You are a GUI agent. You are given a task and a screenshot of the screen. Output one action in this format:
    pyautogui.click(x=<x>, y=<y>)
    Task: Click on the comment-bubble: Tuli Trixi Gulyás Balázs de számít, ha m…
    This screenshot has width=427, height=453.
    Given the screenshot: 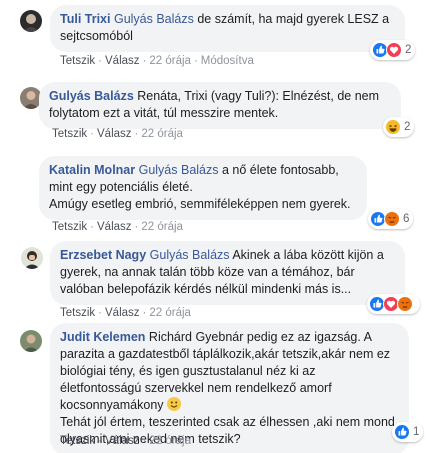 What is the action you would take?
    pyautogui.click(x=227, y=28)
    